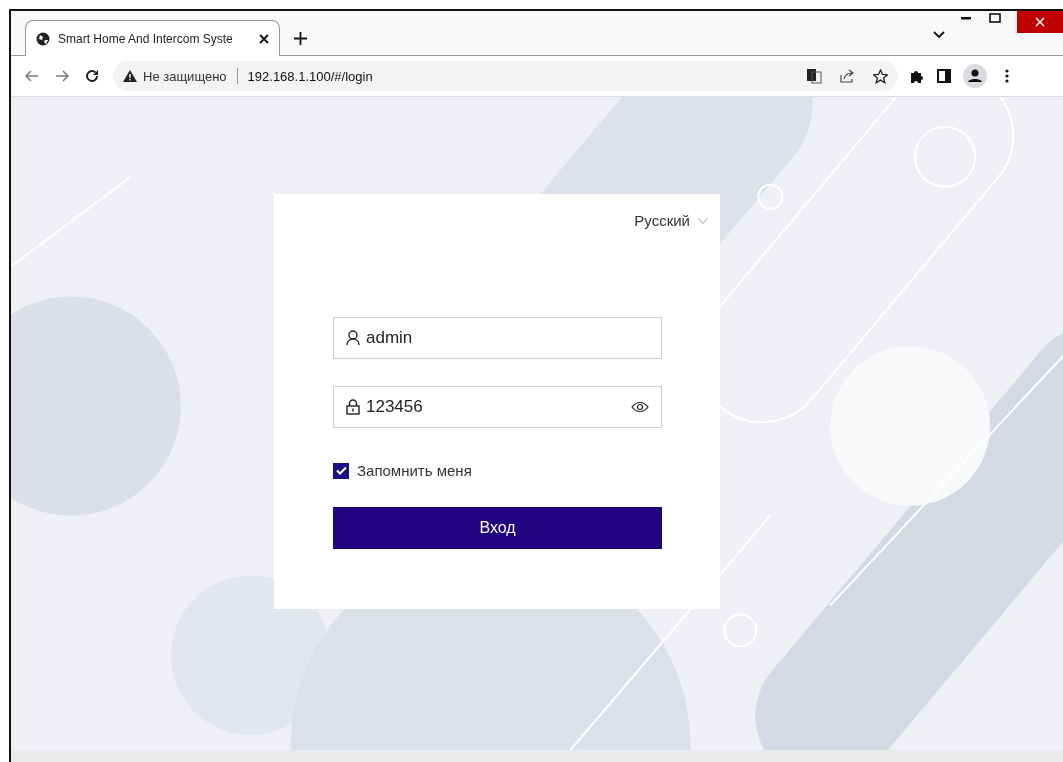  Describe the element at coordinates (310, 76) in the screenshot. I see `url-text: 192.168.1.100/#/login` at that location.